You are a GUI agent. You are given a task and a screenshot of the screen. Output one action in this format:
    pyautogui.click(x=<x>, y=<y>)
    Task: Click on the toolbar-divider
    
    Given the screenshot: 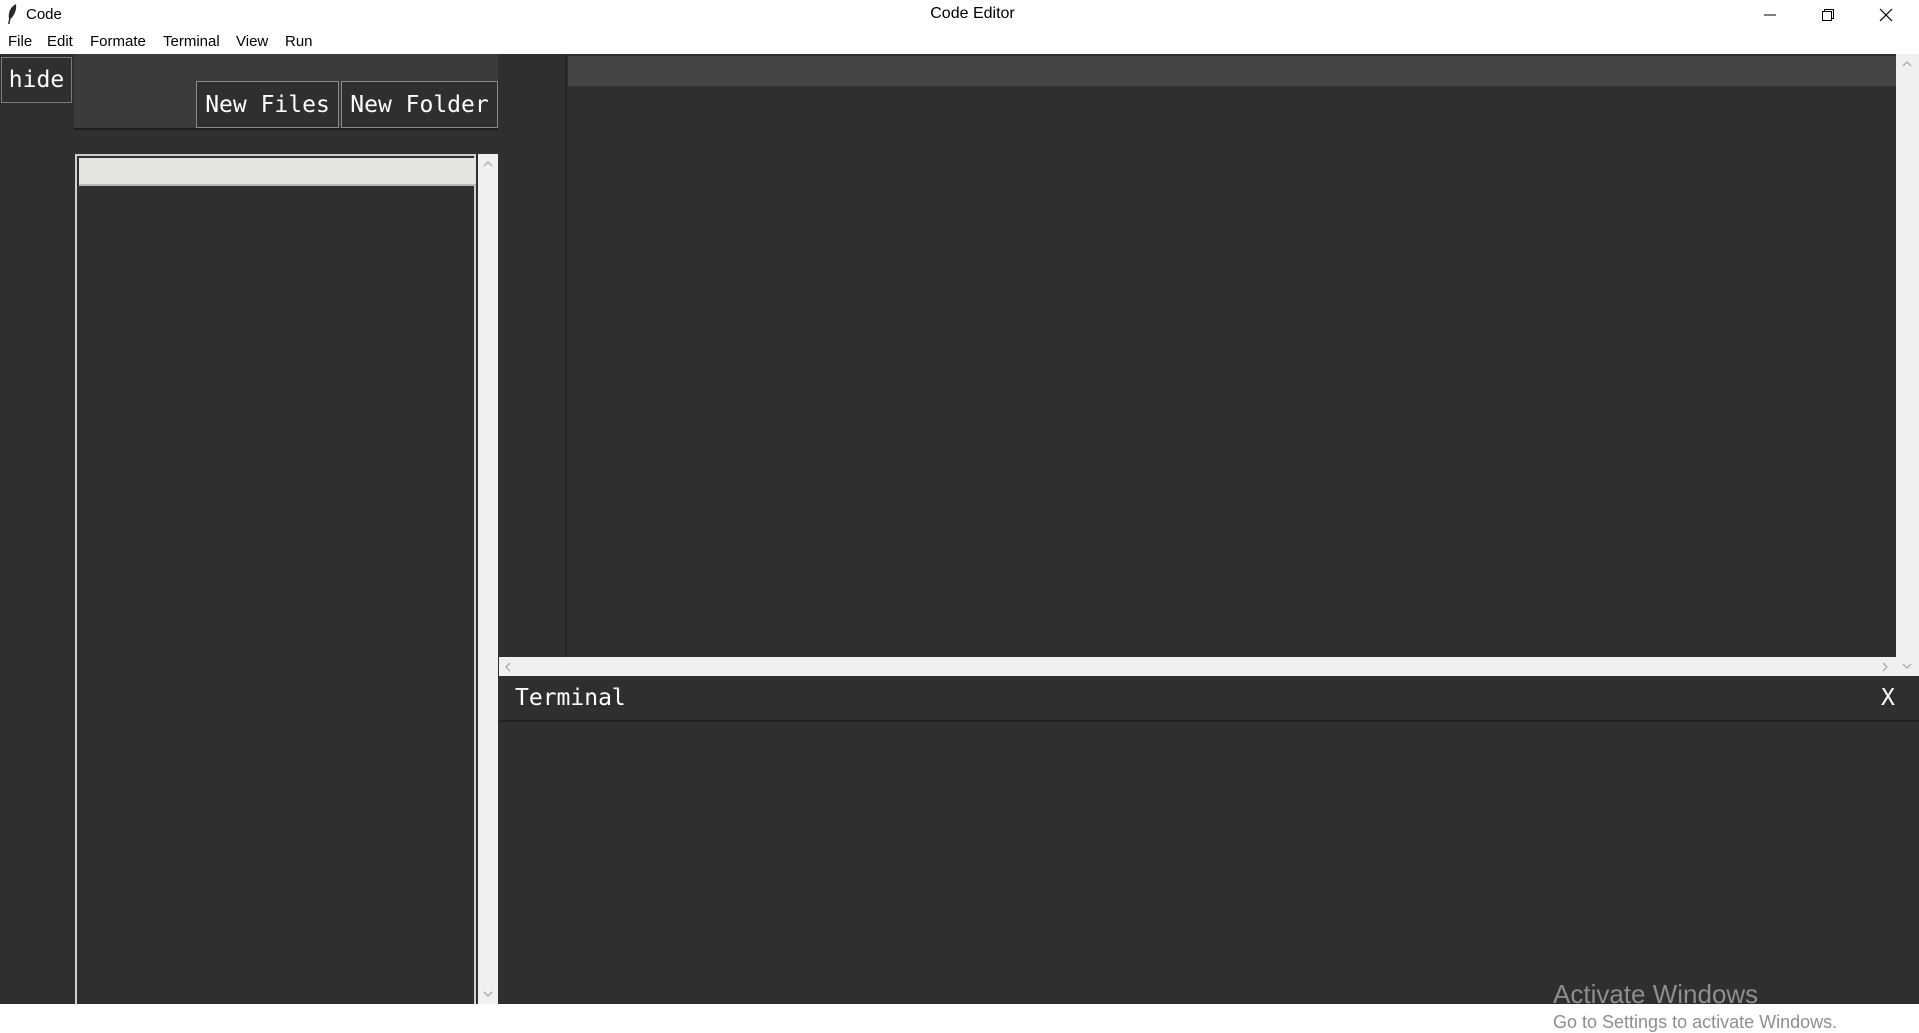 What is the action you would take?
    pyautogui.click(x=286, y=129)
    